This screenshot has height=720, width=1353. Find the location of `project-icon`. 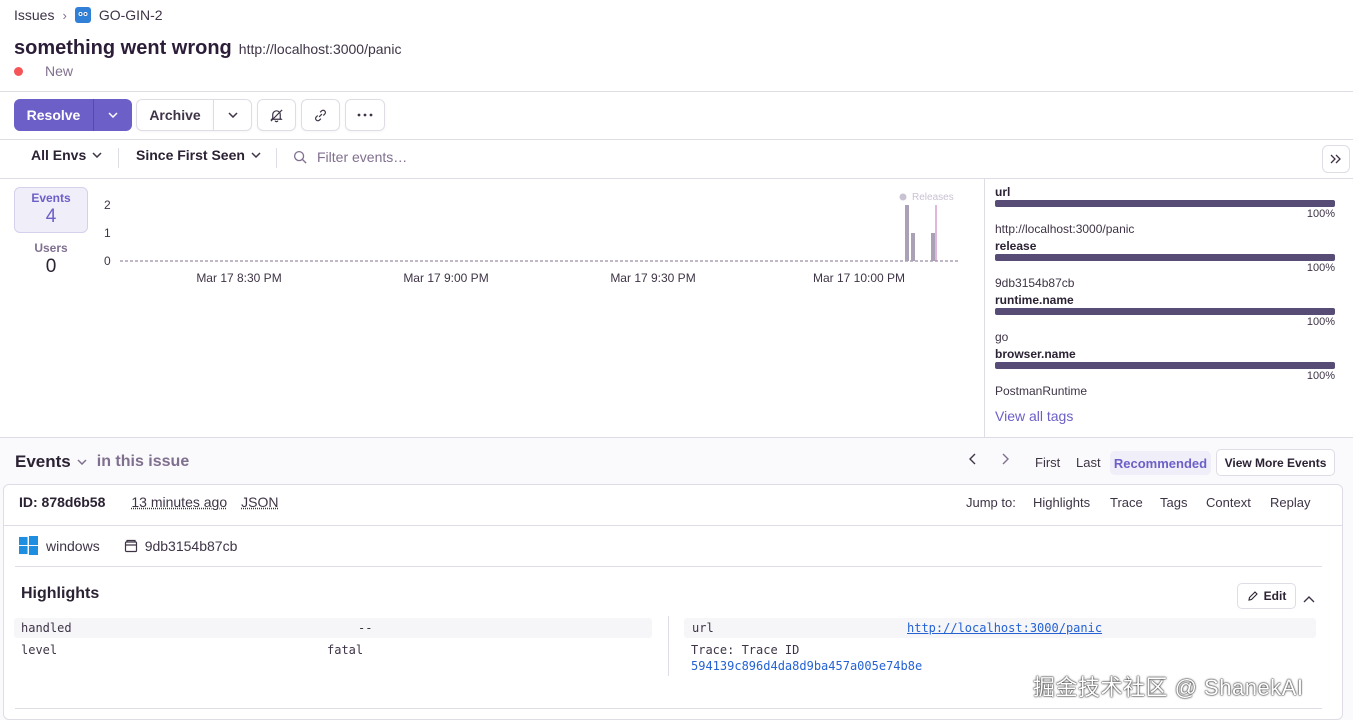

project-icon is located at coordinates (82, 15).